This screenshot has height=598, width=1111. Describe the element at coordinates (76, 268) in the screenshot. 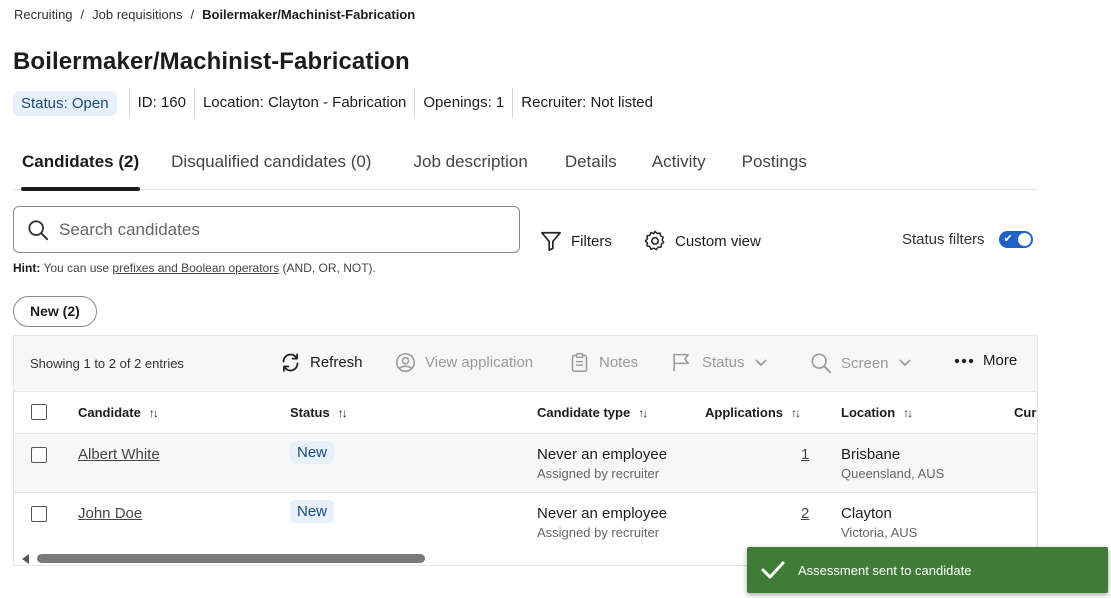

I see `hint-text-before: You can use` at that location.